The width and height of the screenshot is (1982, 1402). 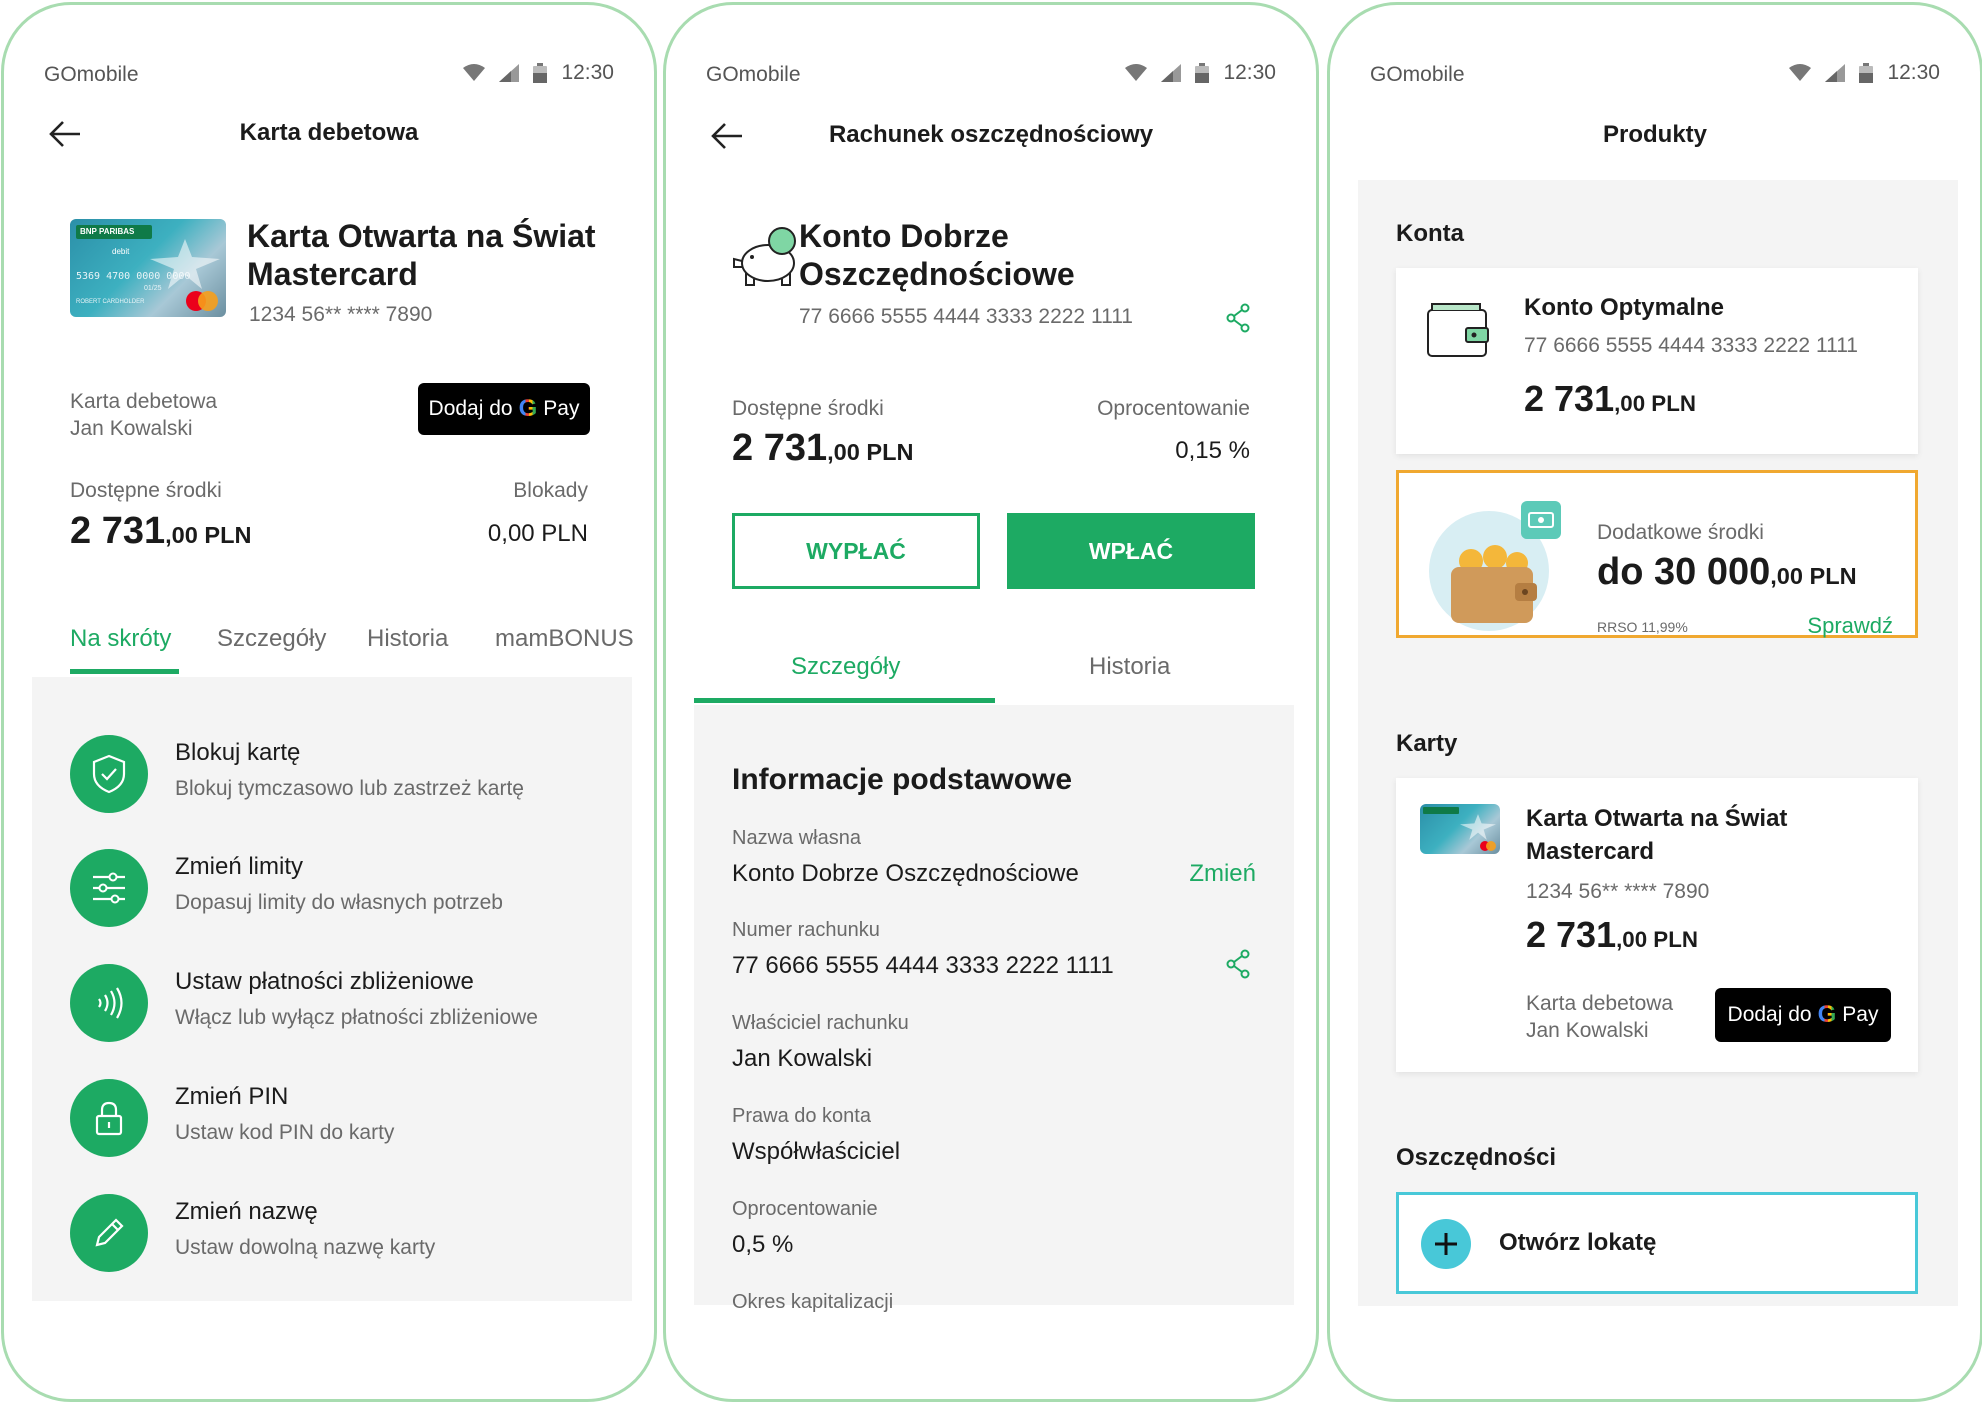 I want to click on interest-value: 0,15 %, so click(x=1212, y=450).